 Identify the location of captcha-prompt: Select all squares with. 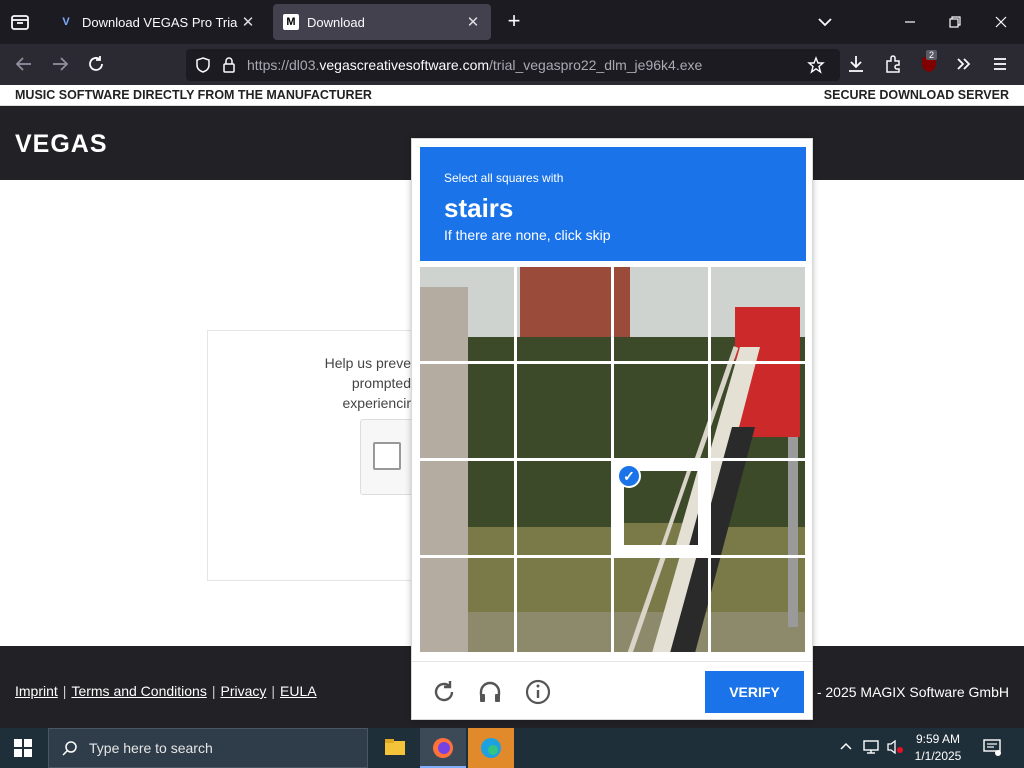
(504, 178).